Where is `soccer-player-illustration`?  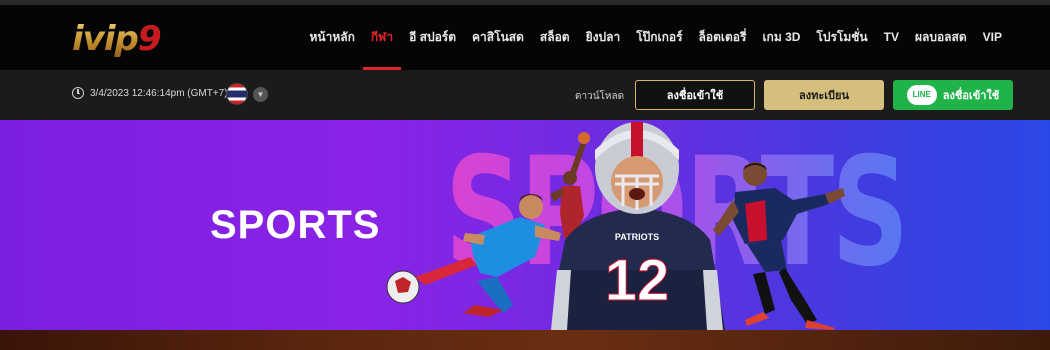
soccer-player-illustration is located at coordinates (473, 255).